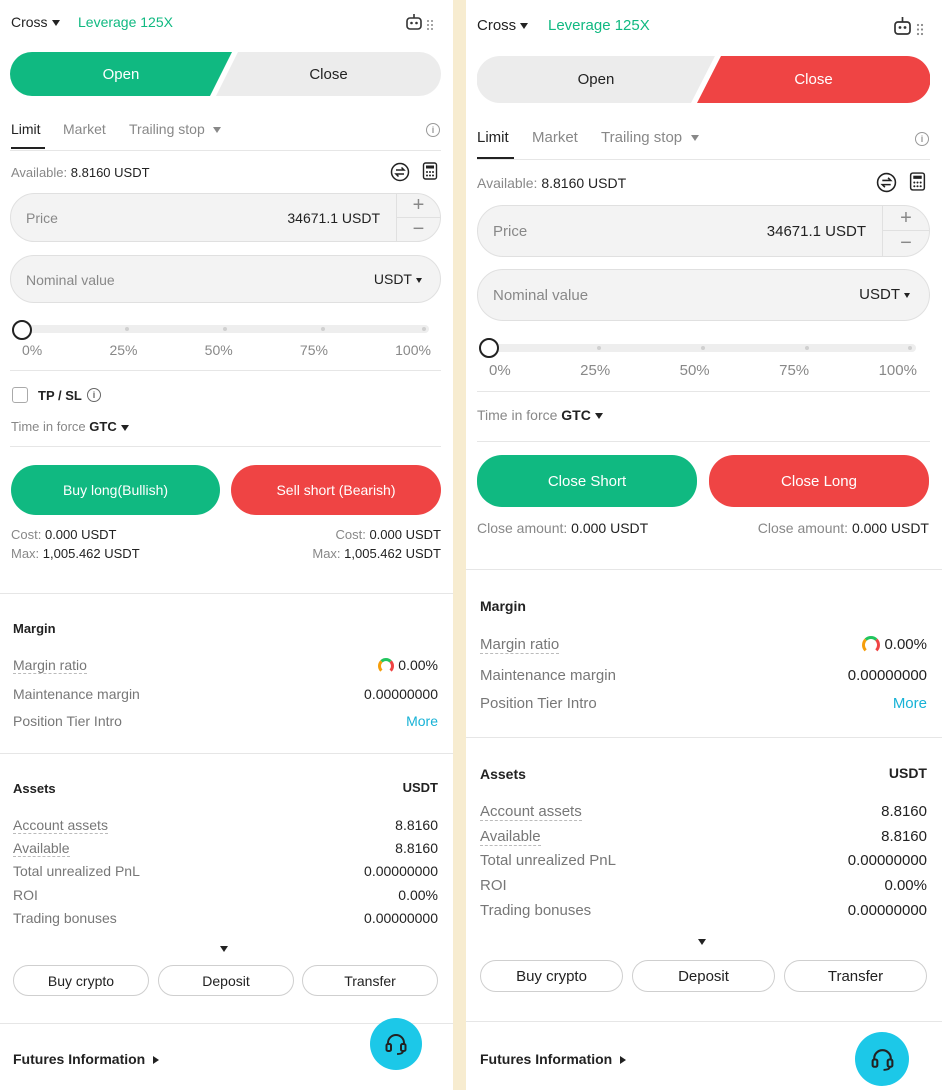 The width and height of the screenshot is (942, 1090). I want to click on asset-label: Trading bonuses, so click(65, 918).